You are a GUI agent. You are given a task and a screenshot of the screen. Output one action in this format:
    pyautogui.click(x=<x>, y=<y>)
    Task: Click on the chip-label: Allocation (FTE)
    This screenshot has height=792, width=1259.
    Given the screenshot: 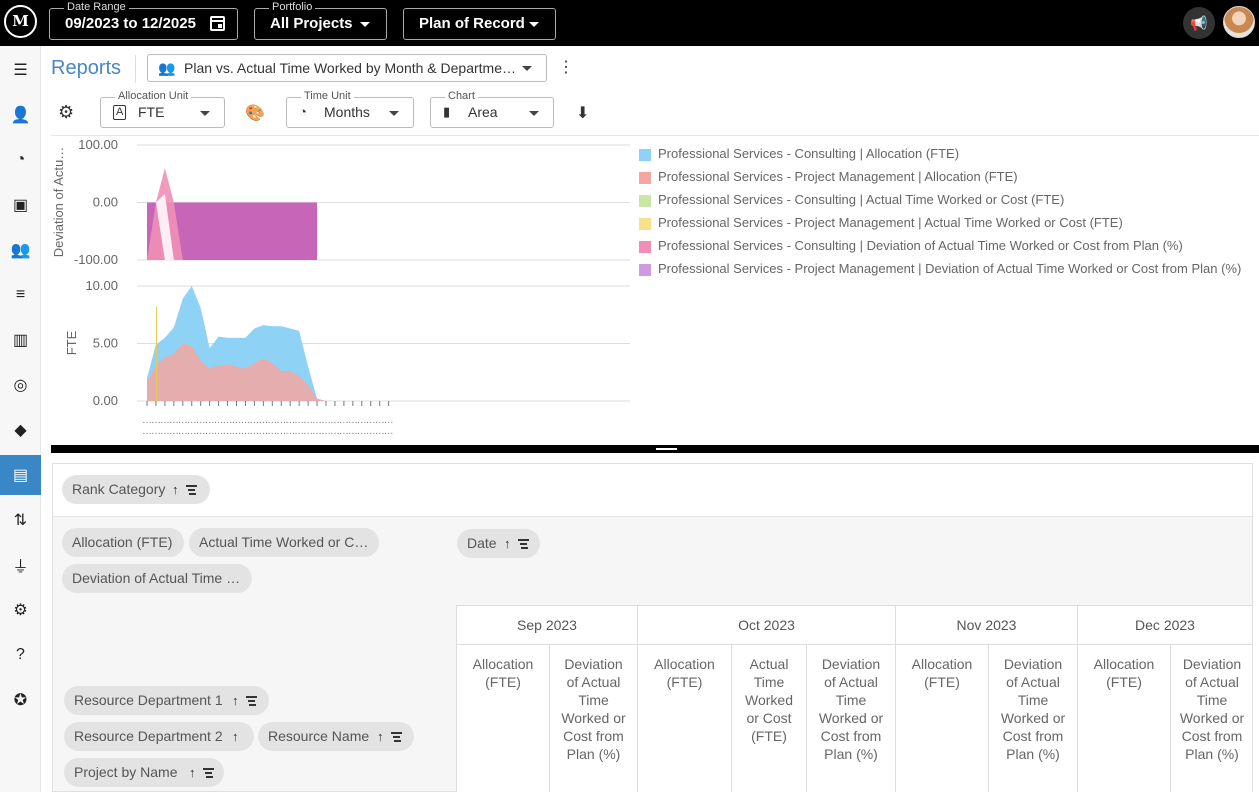 What is the action you would take?
    pyautogui.click(x=122, y=542)
    